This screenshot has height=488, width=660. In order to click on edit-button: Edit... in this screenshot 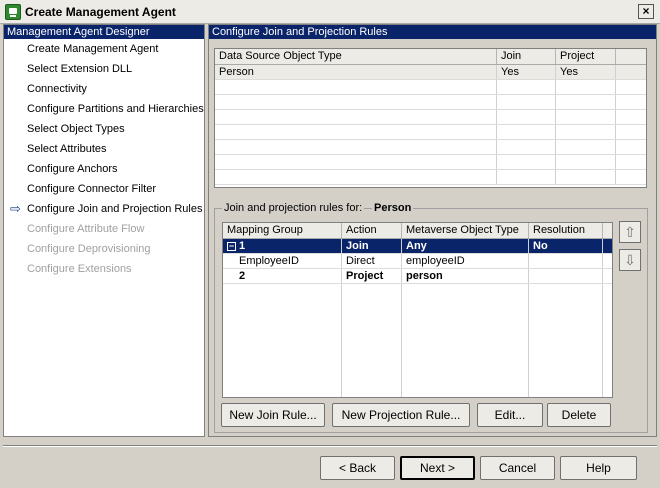, I will do `click(510, 415)`.